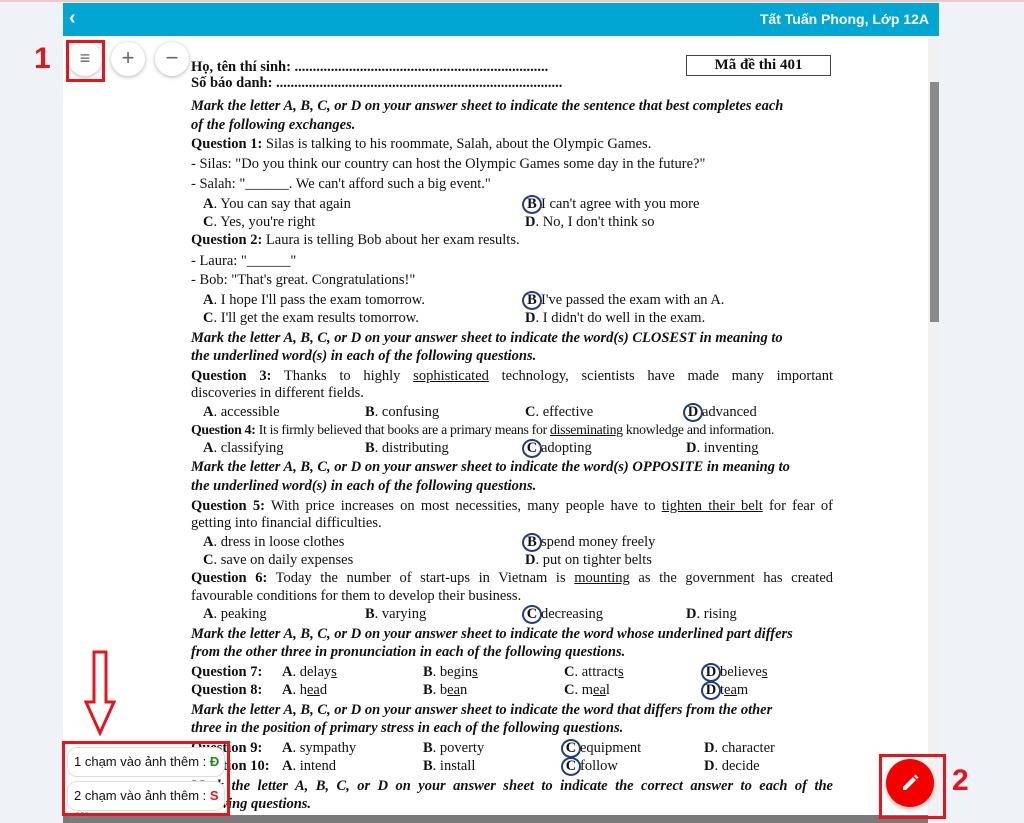 This screenshot has height=823, width=1024. I want to click on text: decreasing, so click(572, 614).